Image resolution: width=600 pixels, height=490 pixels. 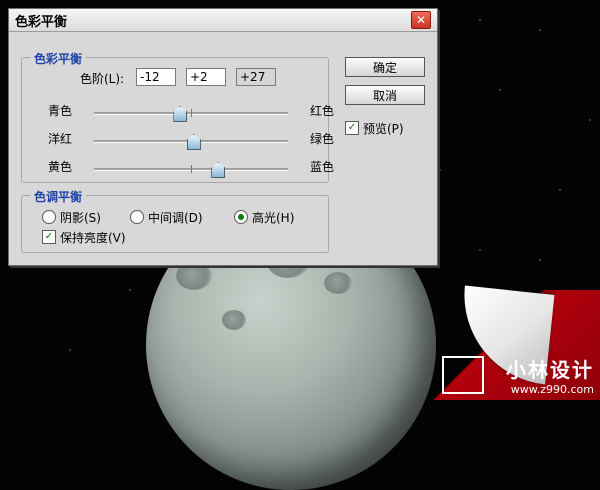 I want to click on tone-balance-group: 色调平衡 阴影(S) 中间调(D) 高光(H) ✓ 保持亮度(V), so click(x=175, y=220).